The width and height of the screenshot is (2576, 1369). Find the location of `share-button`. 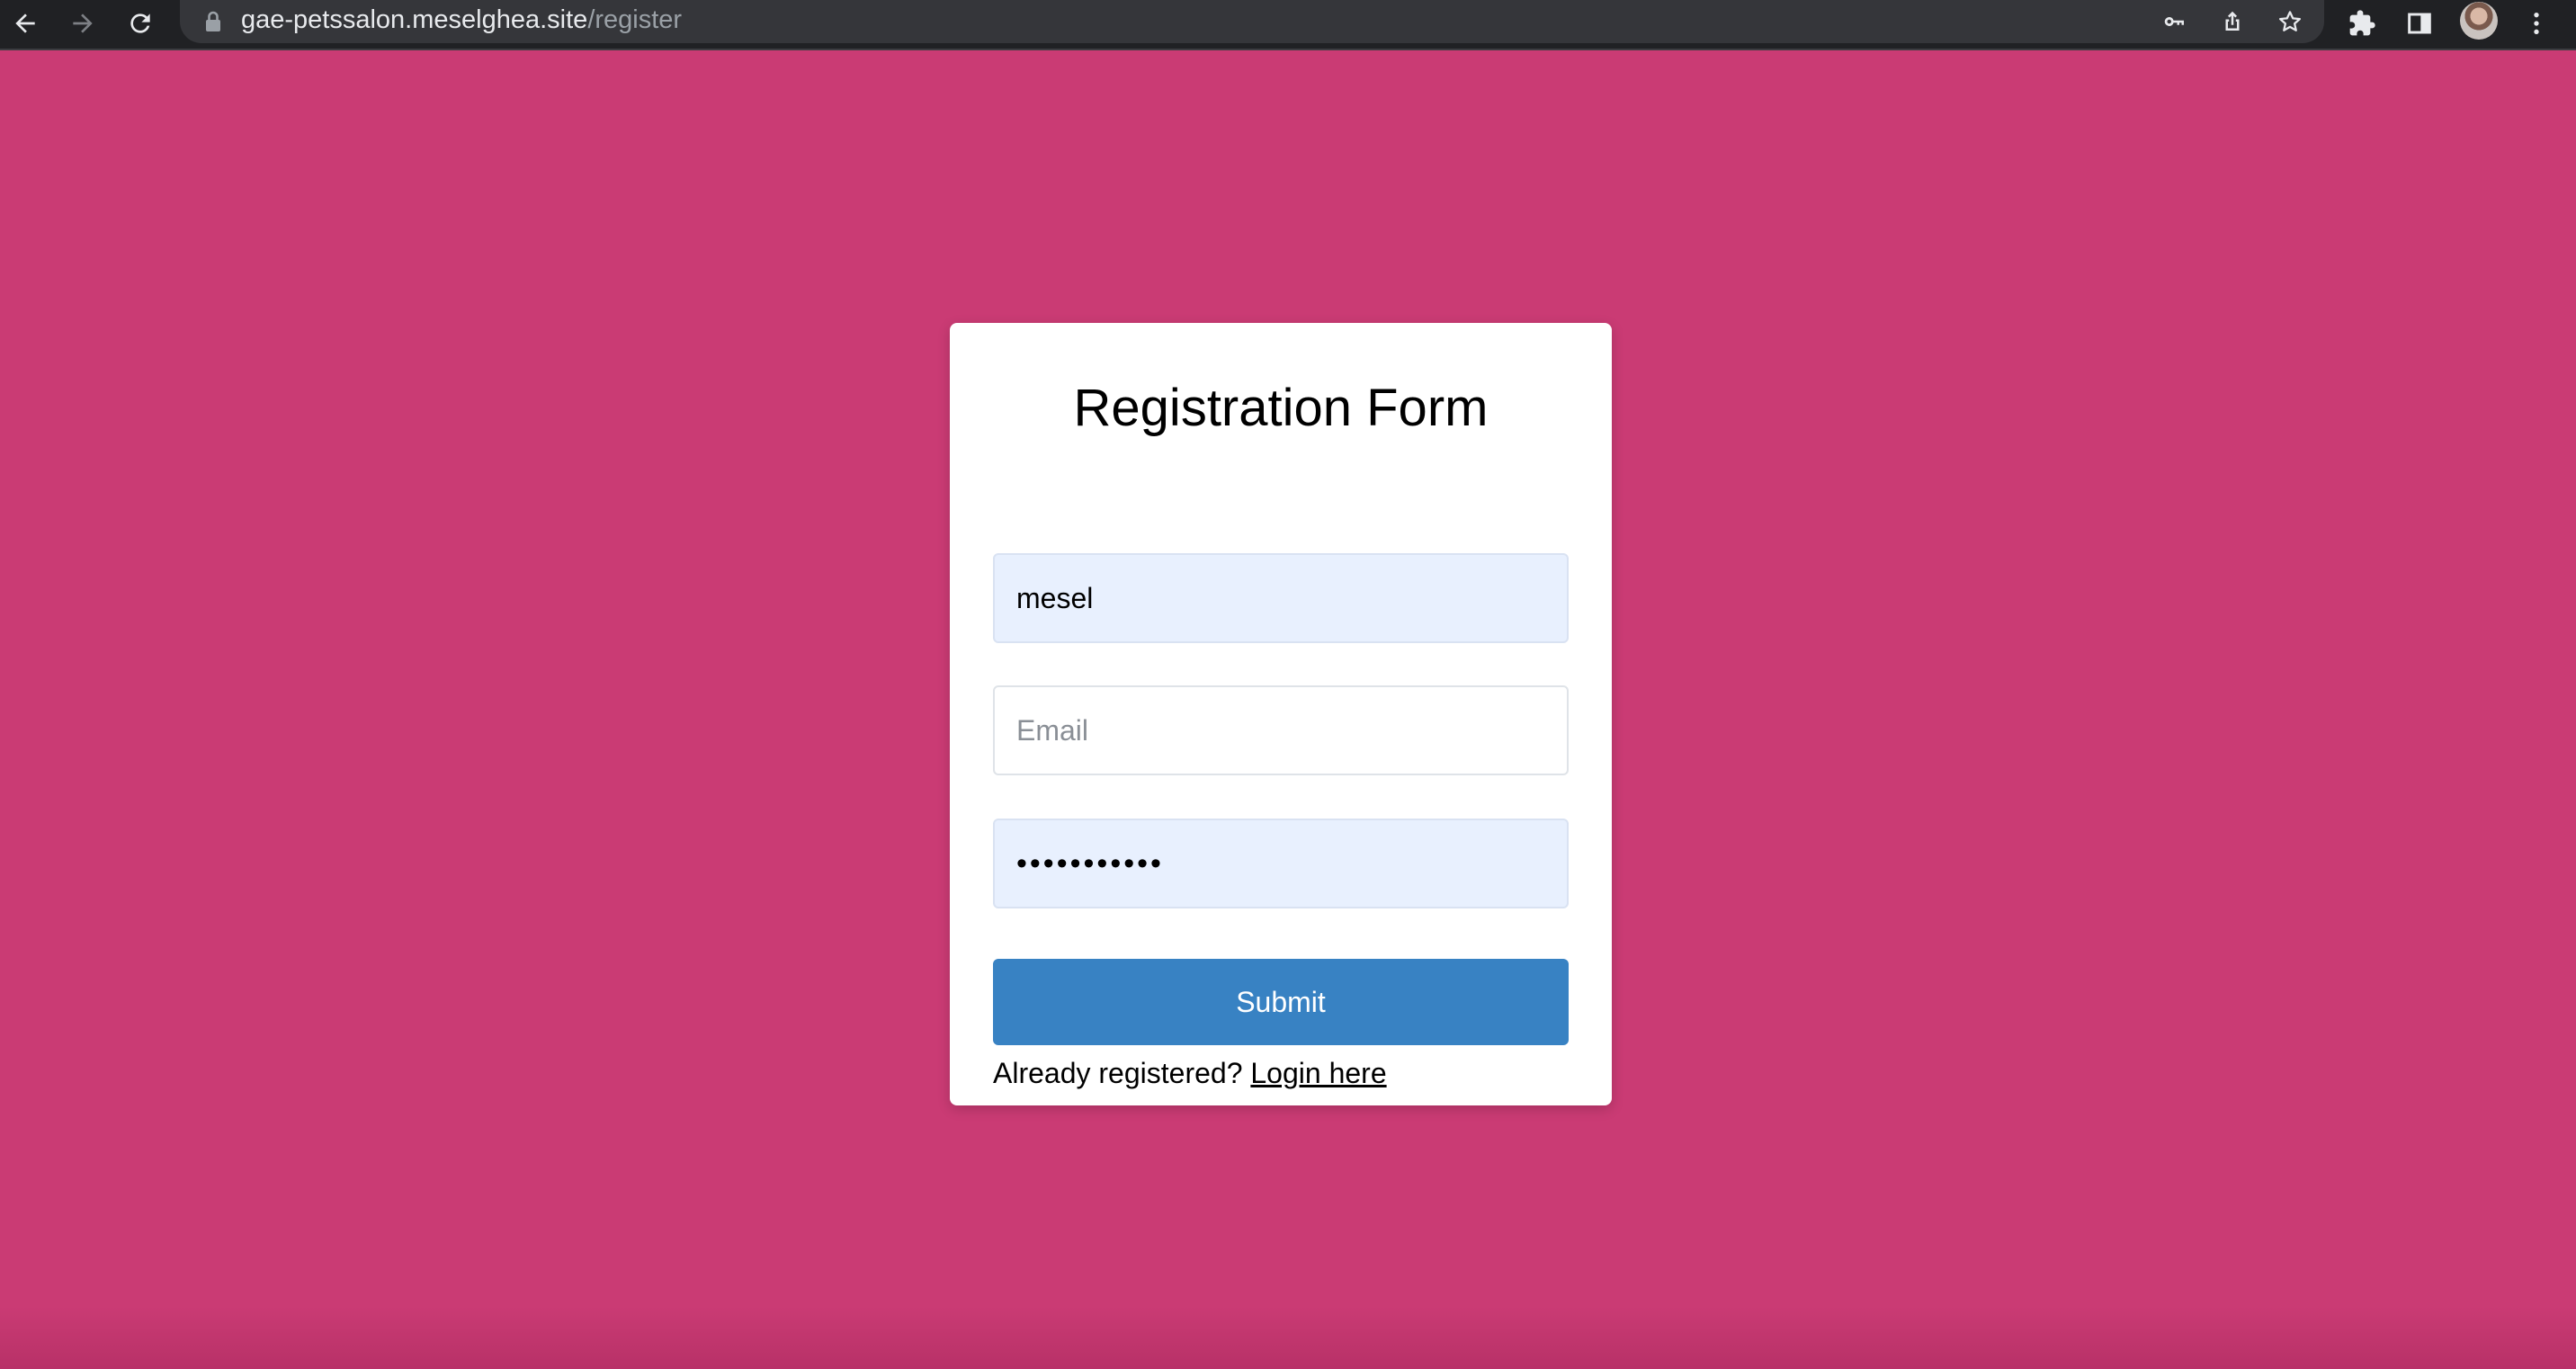

share-button is located at coordinates (2232, 22).